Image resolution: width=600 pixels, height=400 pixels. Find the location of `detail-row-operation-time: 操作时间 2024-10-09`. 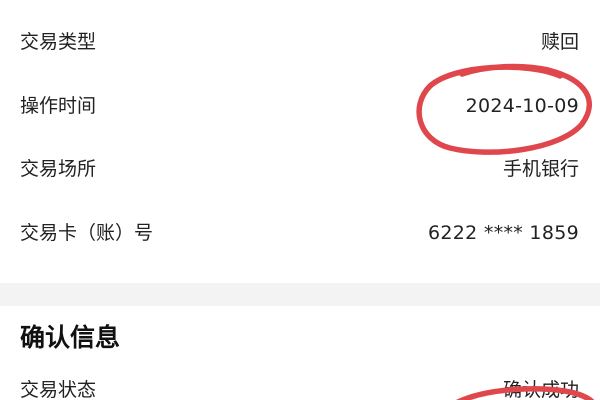

detail-row-operation-time: 操作时间 2024-10-09 is located at coordinates (300, 106).